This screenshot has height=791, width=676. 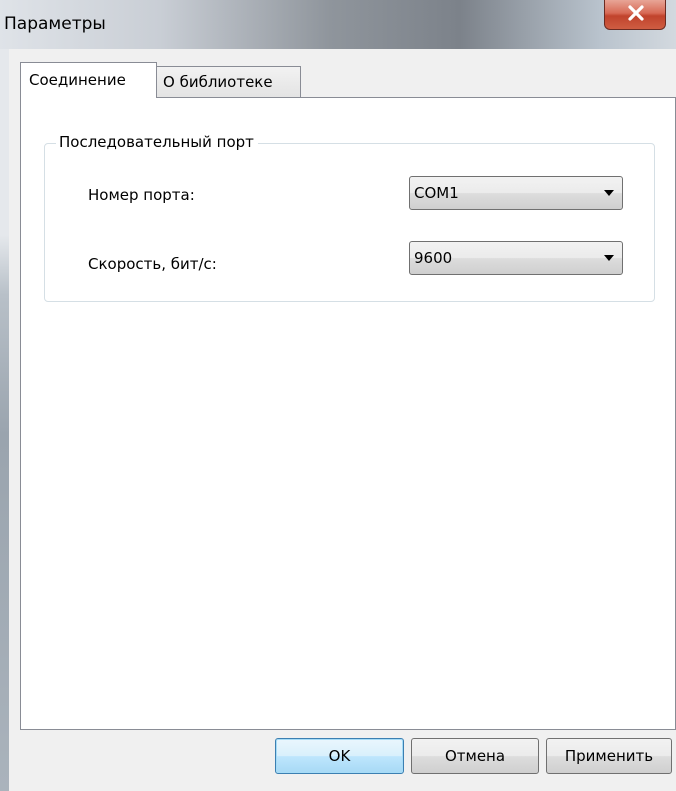 What do you see at coordinates (152, 264) in the screenshot?
I see `speed-label: Скорость, бит/с:` at bounding box center [152, 264].